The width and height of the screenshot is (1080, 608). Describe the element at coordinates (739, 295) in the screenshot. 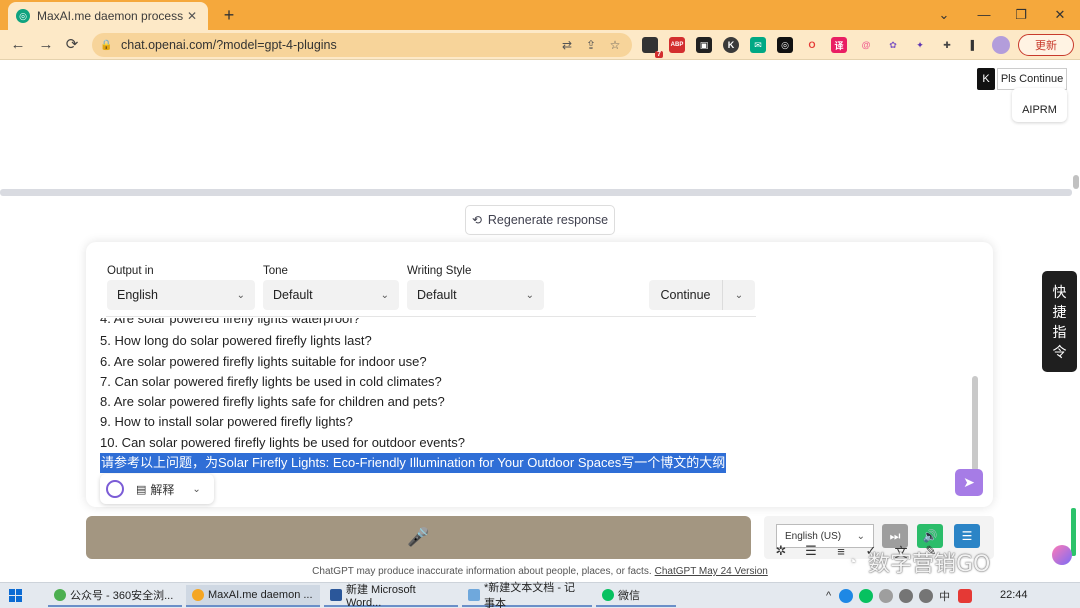

I see `continue-options-chevron-icon: ⌄` at that location.